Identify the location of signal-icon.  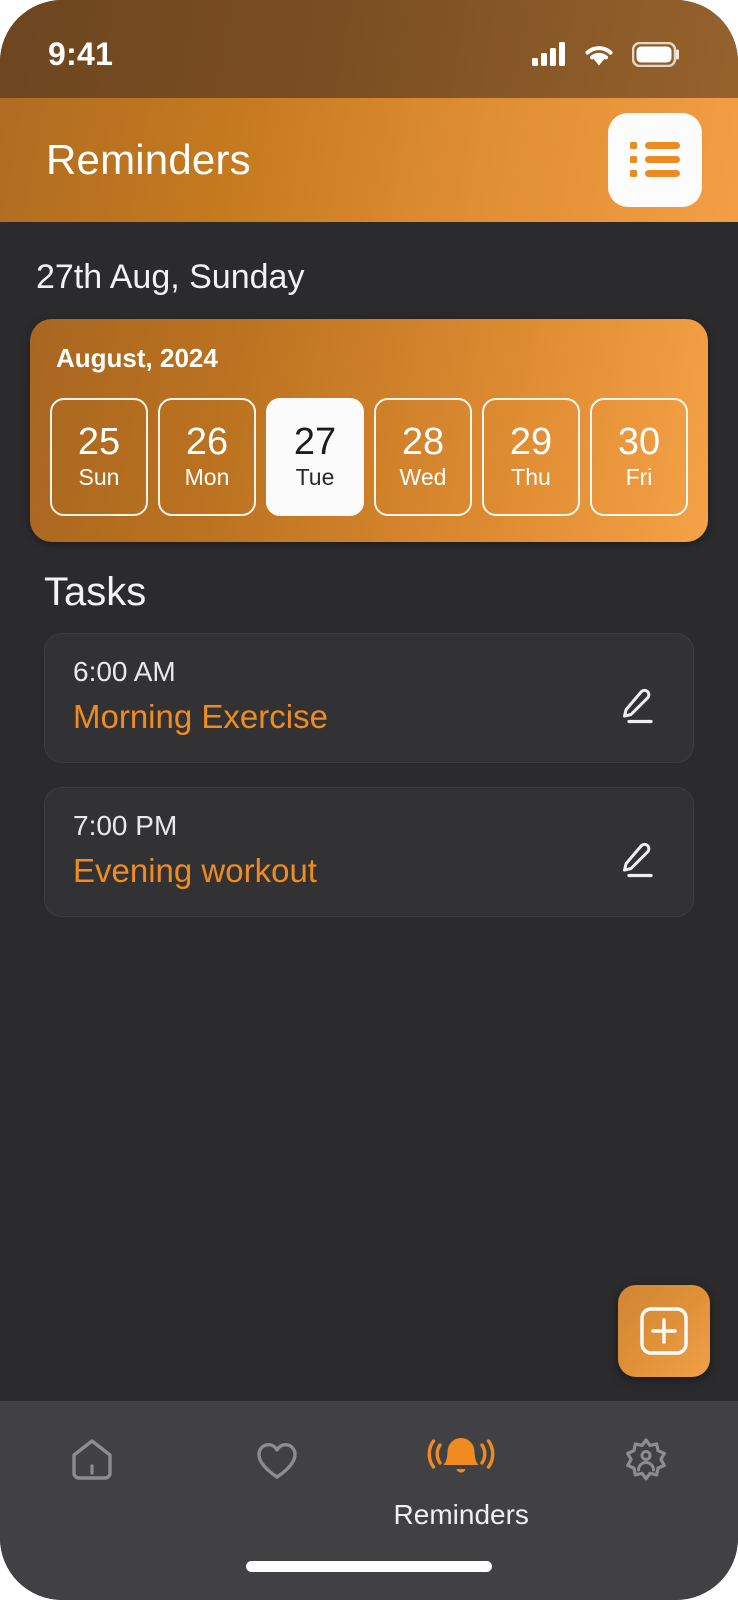
(548, 54).